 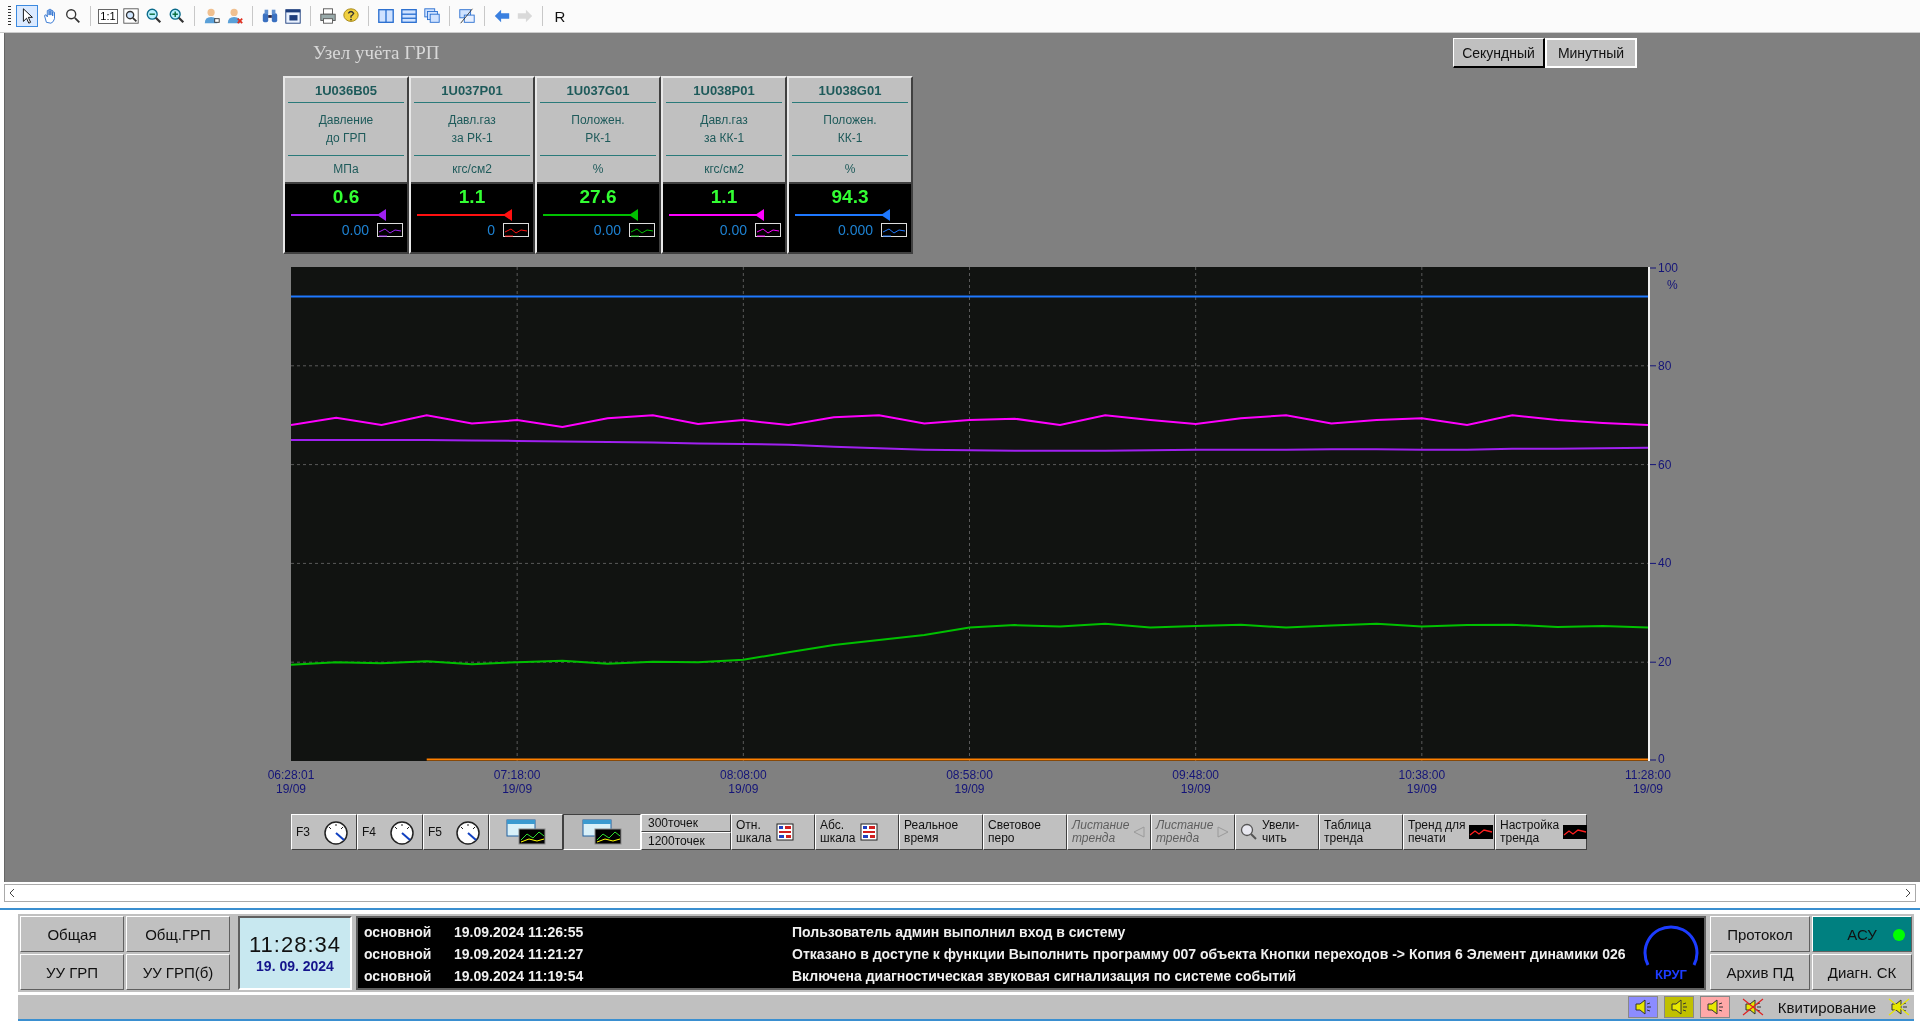 What do you see at coordinates (686, 823) in the screenshot?
I see `point-count-button: 300точек` at bounding box center [686, 823].